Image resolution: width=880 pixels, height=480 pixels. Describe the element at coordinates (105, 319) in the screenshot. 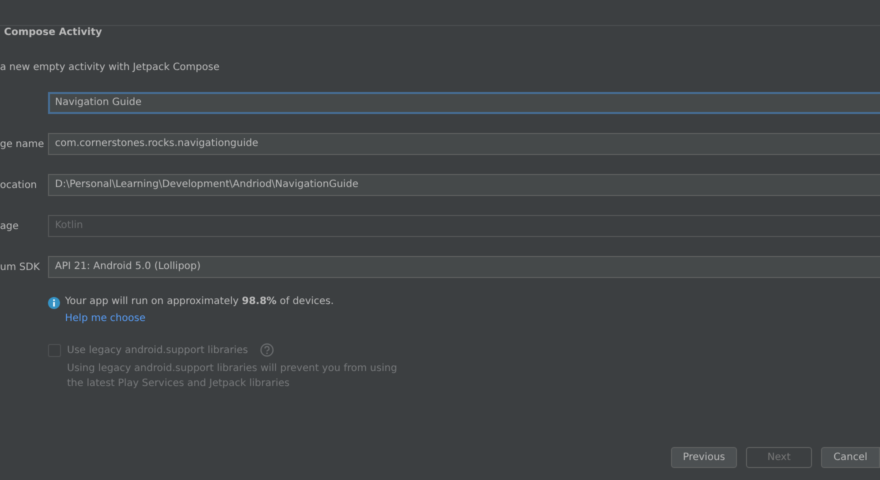

I see `help-link: Help me choose` at that location.